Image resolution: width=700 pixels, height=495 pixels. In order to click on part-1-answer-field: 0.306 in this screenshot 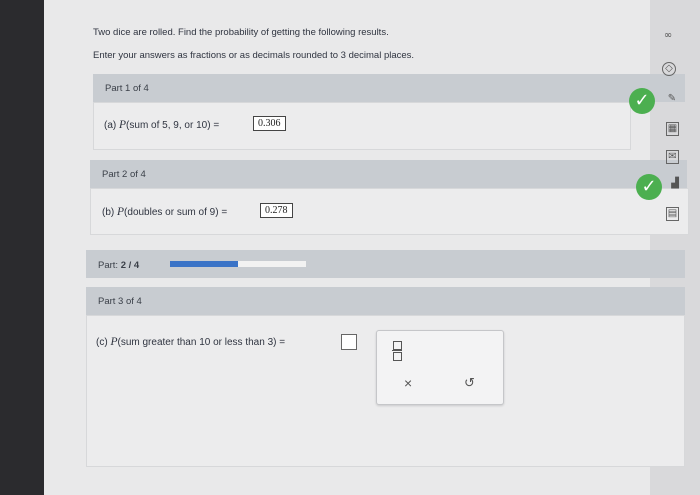, I will do `click(269, 123)`.